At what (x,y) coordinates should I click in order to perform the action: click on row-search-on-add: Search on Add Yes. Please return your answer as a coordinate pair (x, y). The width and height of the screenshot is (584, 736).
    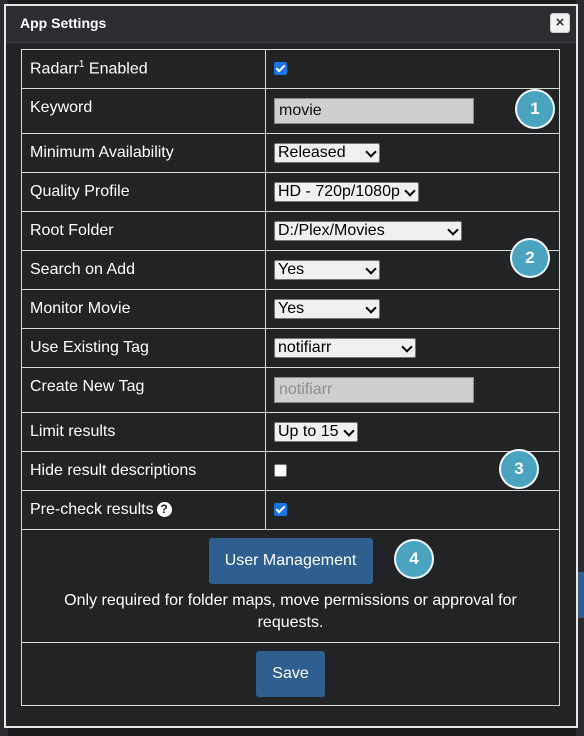
    Looking at the image, I should click on (290, 270).